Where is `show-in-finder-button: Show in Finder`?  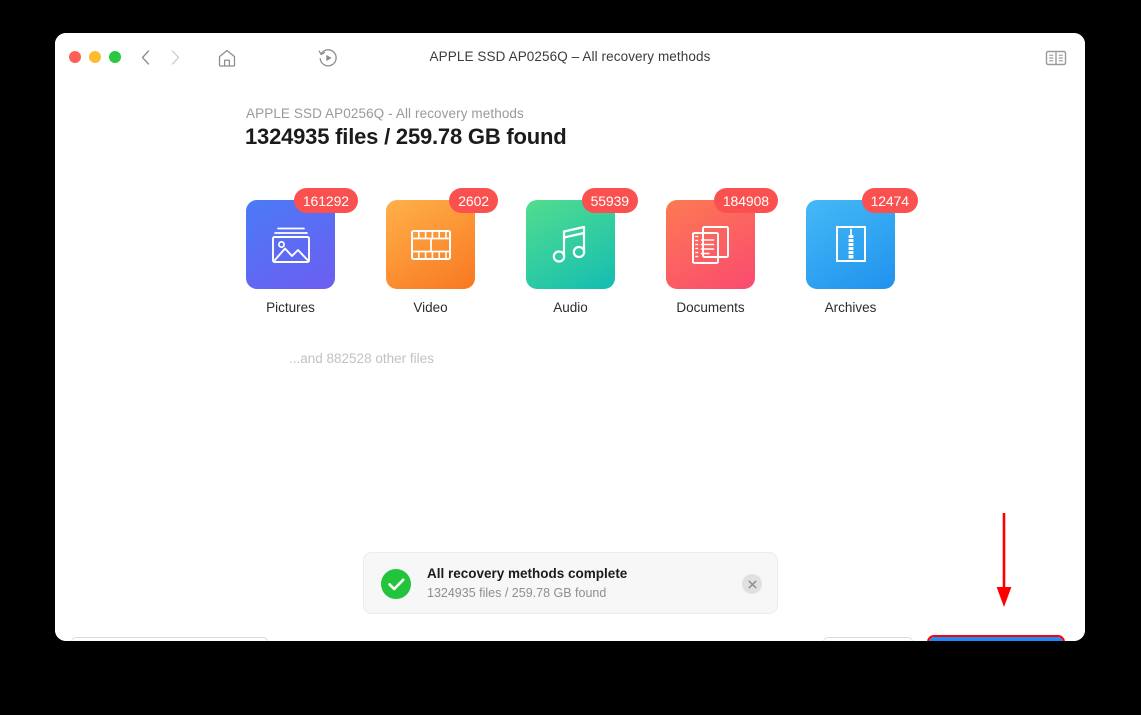 show-in-finder-button: Show in Finder is located at coordinates (169, 639).